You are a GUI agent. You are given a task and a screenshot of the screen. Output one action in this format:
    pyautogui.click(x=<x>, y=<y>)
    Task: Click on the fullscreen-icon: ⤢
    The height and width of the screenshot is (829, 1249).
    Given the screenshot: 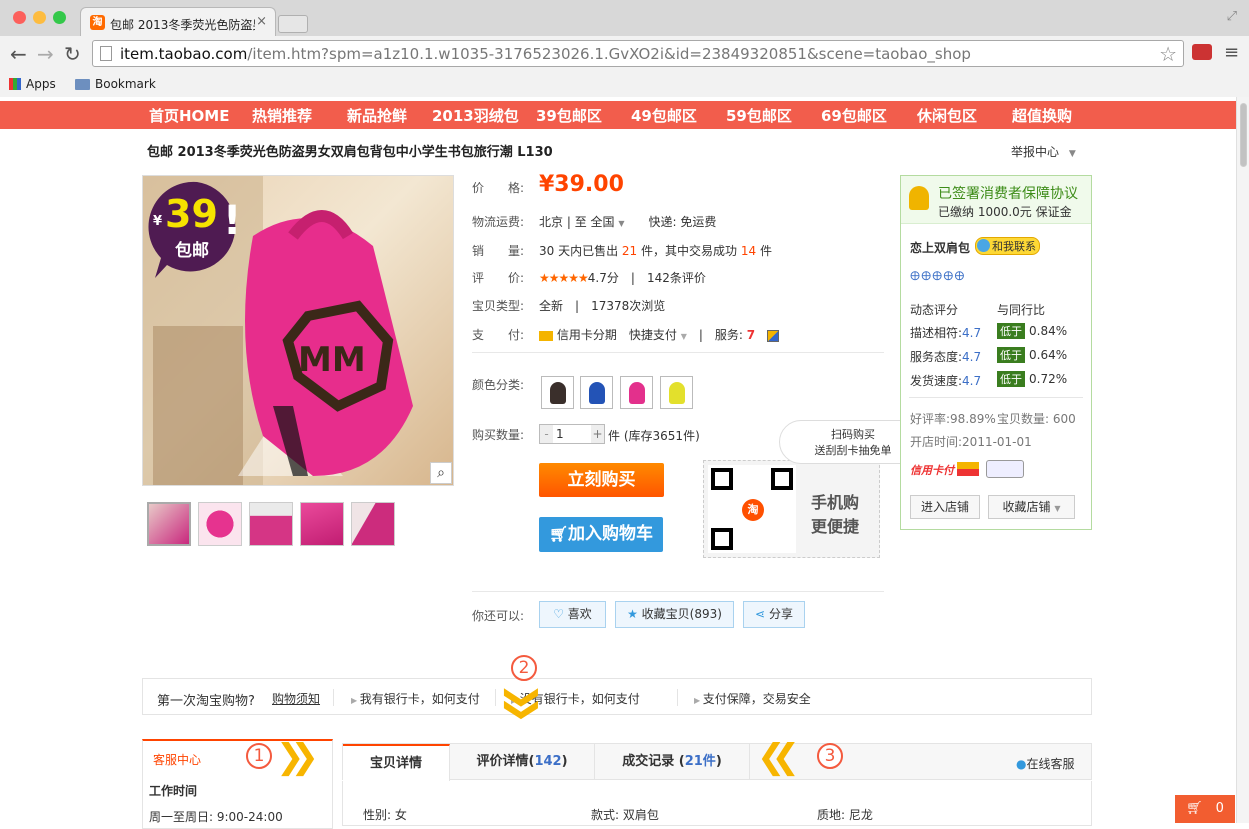 What is the action you would take?
    pyautogui.click(x=1232, y=16)
    